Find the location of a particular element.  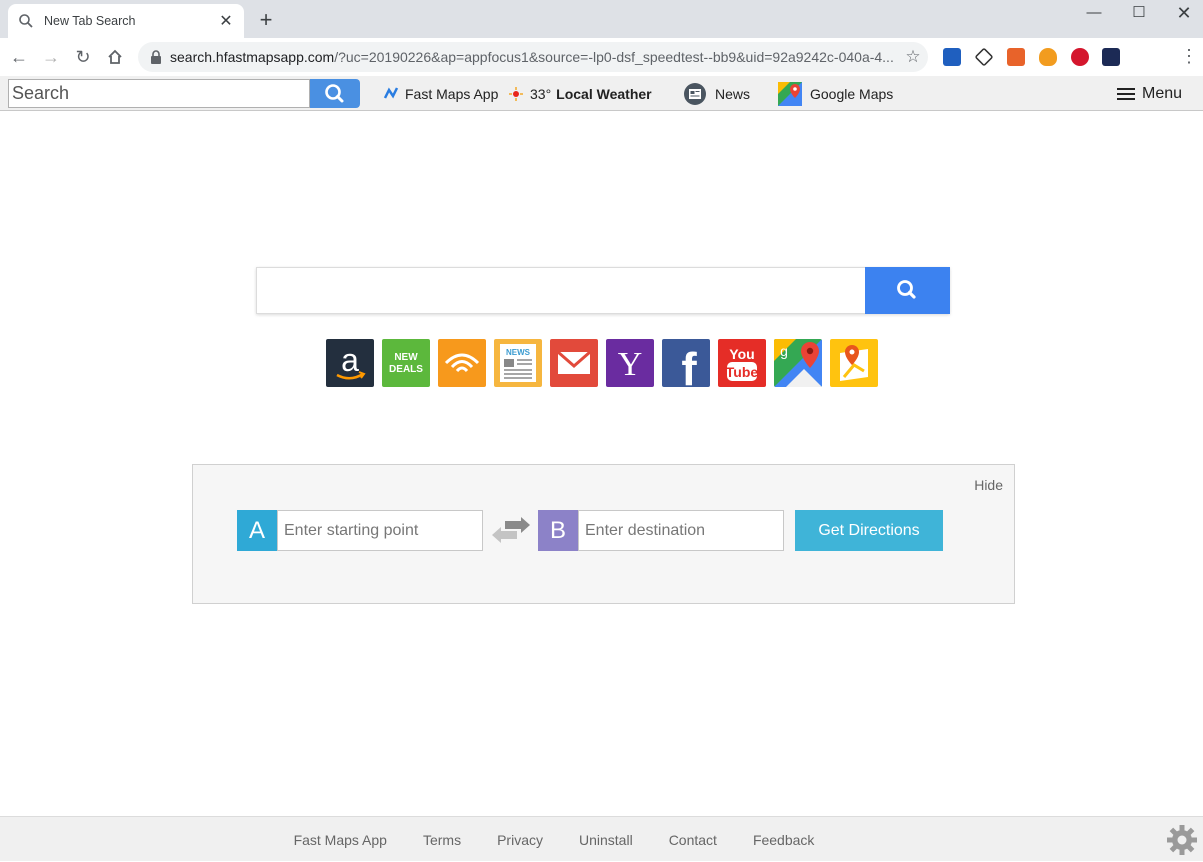

svg-text: You is located at coordinates (741, 354).